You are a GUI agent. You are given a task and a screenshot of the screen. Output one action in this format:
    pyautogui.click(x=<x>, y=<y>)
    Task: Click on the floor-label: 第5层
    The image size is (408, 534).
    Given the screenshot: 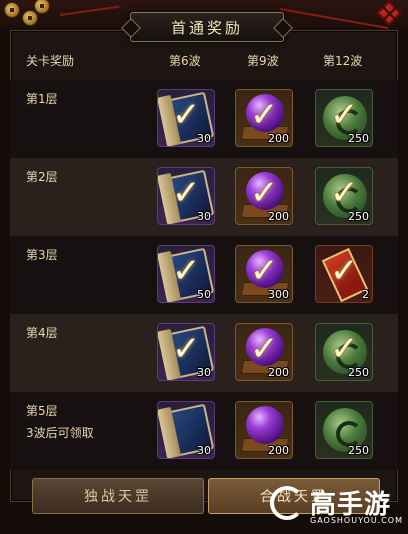 What is the action you would take?
    pyautogui.click(x=42, y=411)
    